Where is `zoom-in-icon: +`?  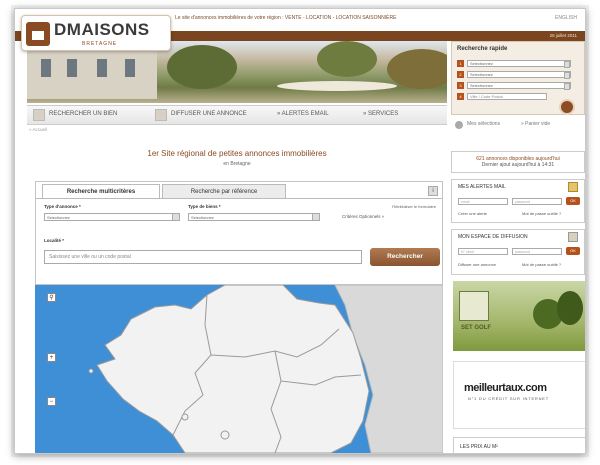
zoom-in-icon: + is located at coordinates (51, 357).